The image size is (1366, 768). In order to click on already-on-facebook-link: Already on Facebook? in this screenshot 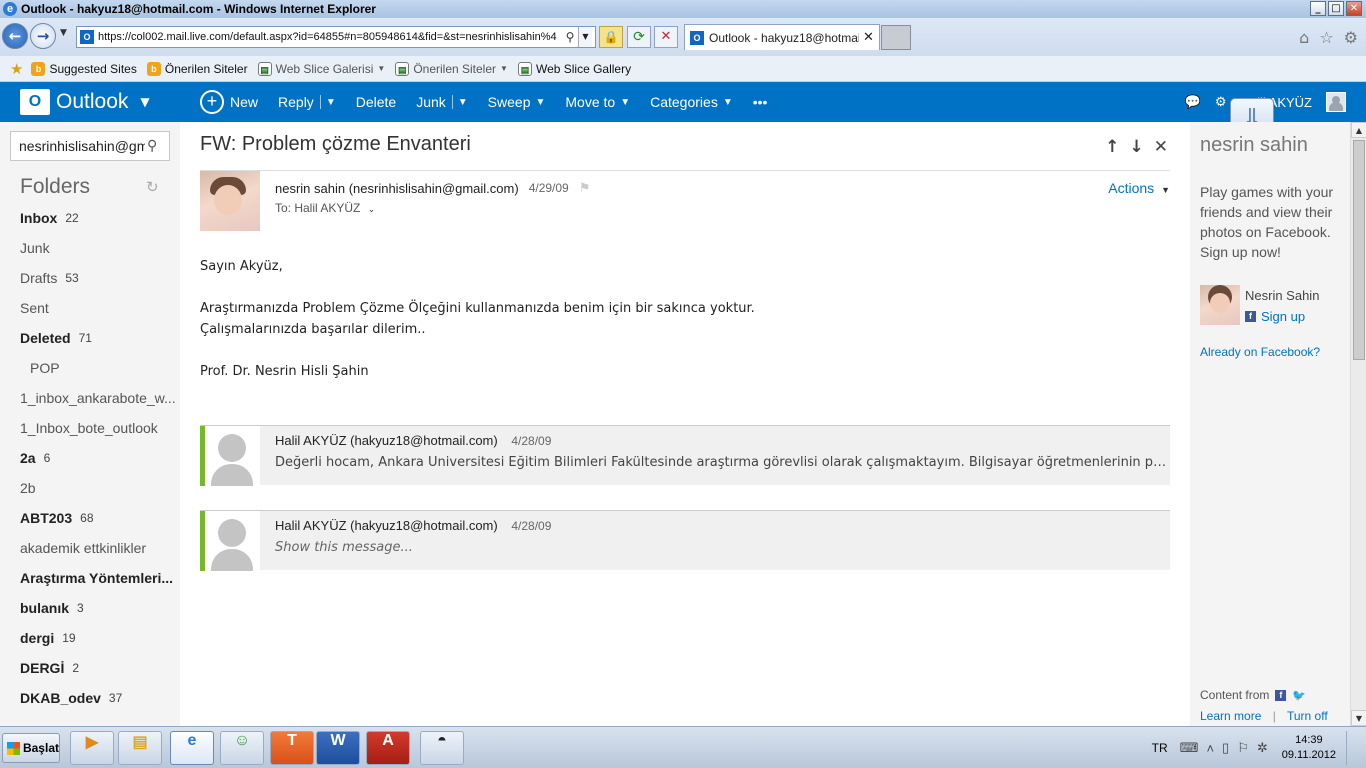, I will do `click(1260, 352)`.